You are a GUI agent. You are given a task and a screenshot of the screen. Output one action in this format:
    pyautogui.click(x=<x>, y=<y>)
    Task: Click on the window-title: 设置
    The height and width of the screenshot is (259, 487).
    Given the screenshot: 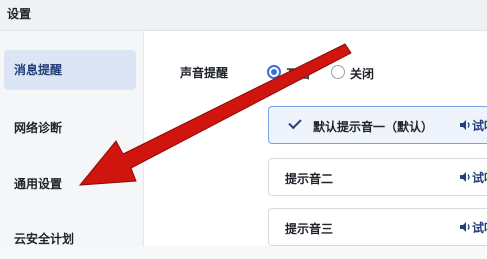 What is the action you would take?
    pyautogui.click(x=19, y=14)
    